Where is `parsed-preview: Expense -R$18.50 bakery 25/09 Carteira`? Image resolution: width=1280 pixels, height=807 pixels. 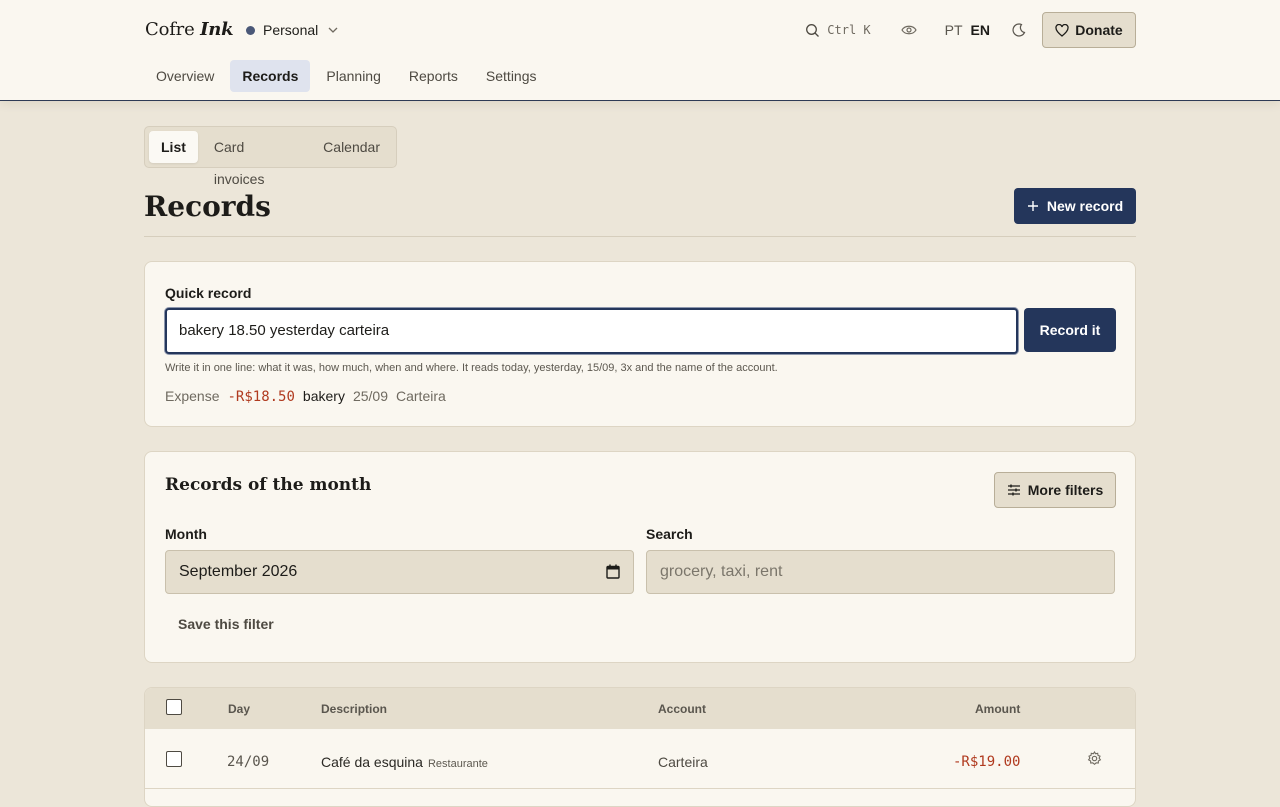
parsed-preview: Expense -R$18.50 bakery 25/09 Carteira is located at coordinates (305, 396).